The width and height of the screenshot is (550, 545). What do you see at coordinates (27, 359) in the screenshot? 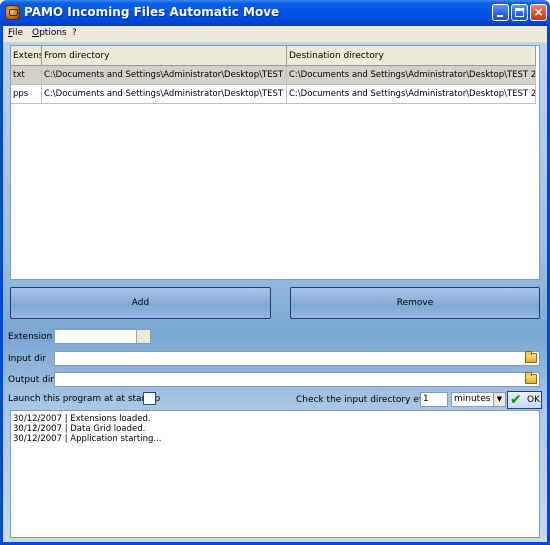
I see `input-dir-label: Input dir` at bounding box center [27, 359].